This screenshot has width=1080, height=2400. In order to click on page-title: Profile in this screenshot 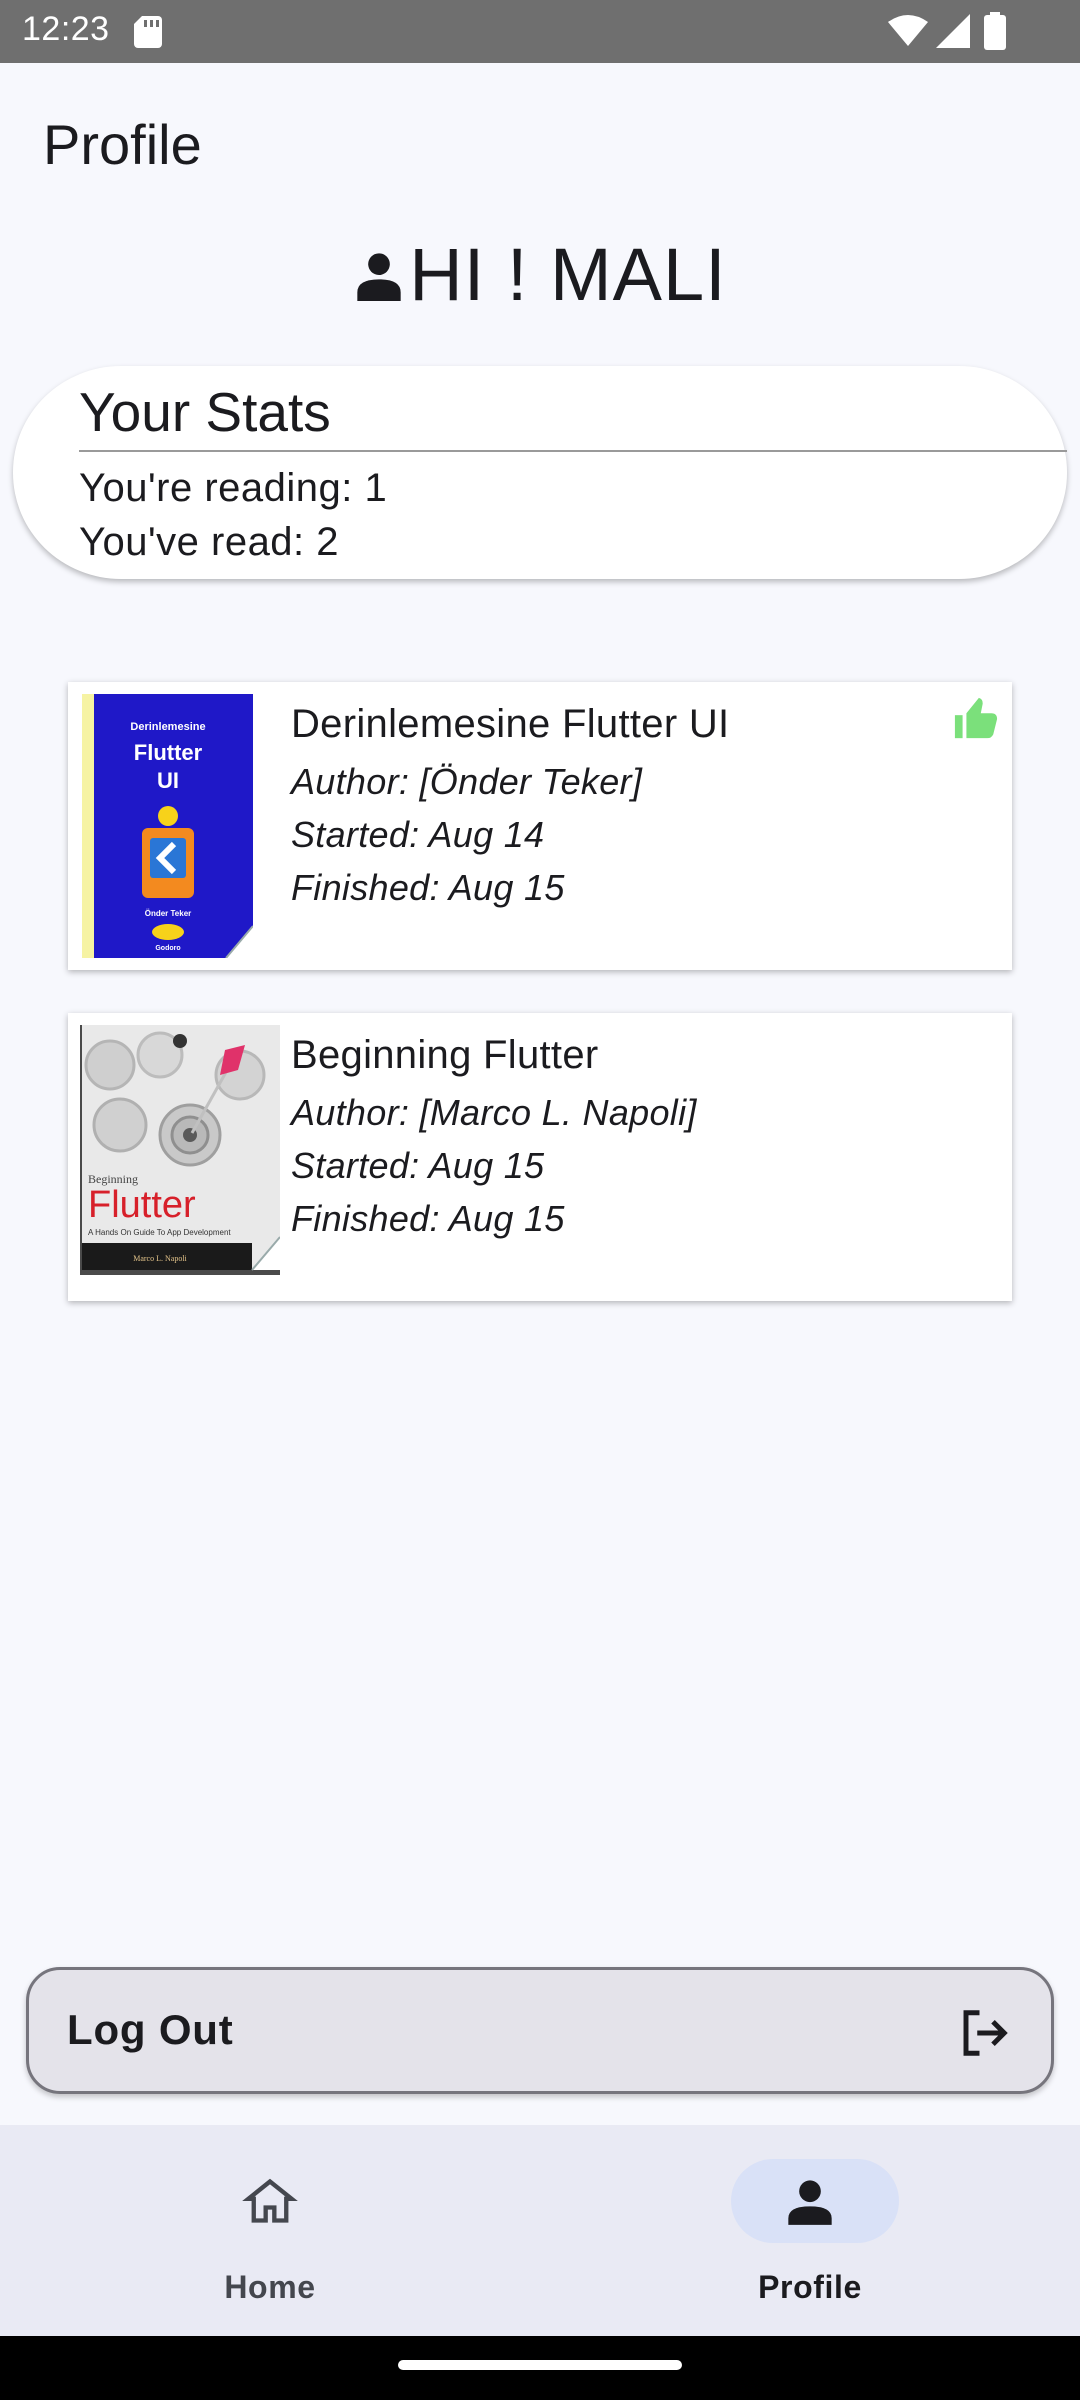, I will do `click(122, 144)`.